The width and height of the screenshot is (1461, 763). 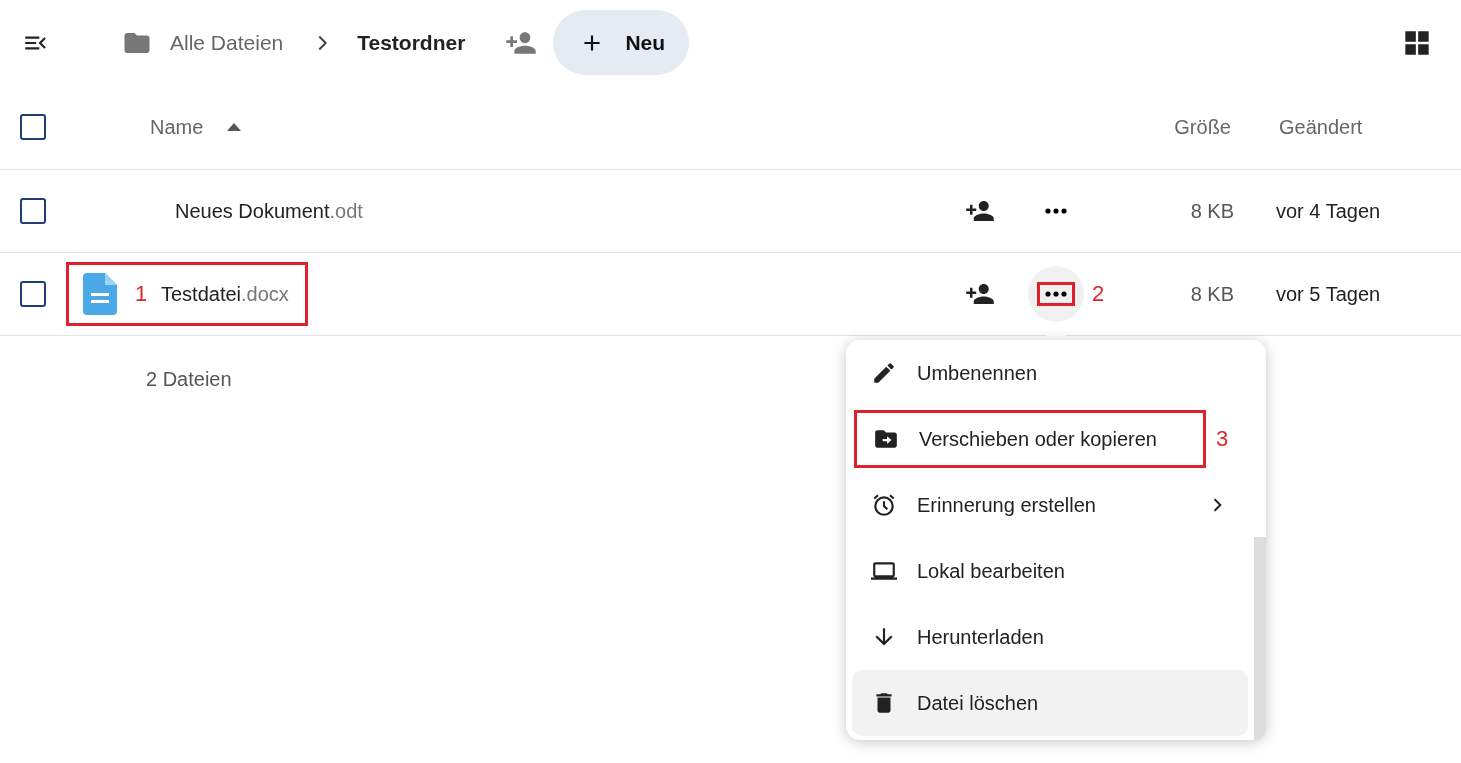 I want to click on callout-number: 2, so click(x=1098, y=294).